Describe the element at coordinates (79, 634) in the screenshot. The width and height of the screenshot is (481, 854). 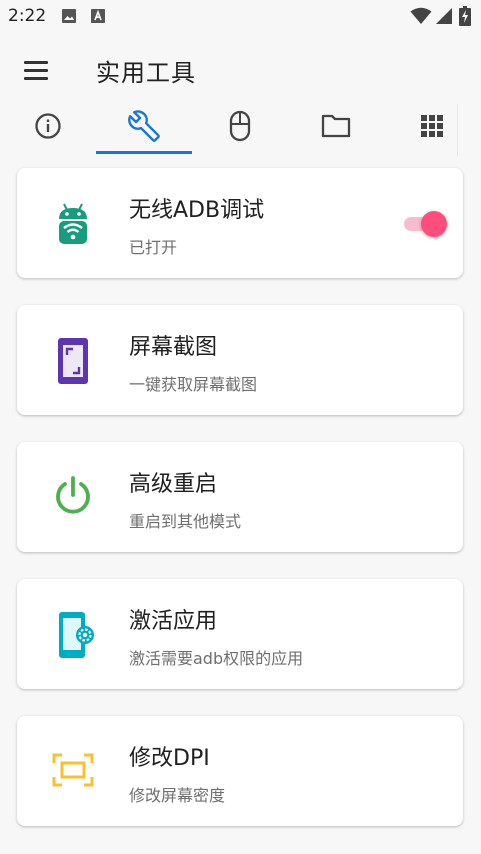
I see `phone-settings-icon` at that location.